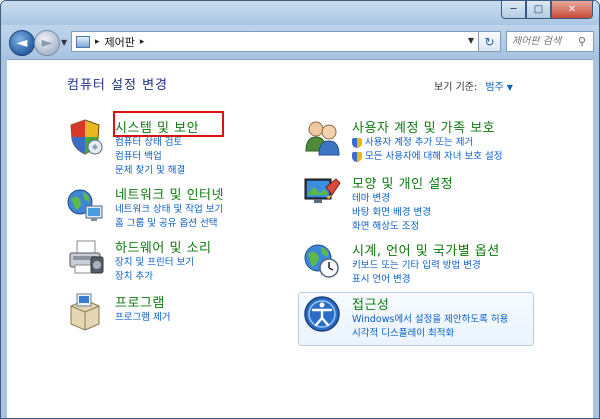 The width and height of the screenshot is (600, 419). Describe the element at coordinates (494, 87) in the screenshot. I see `view-by-dropdown: 범주` at that location.